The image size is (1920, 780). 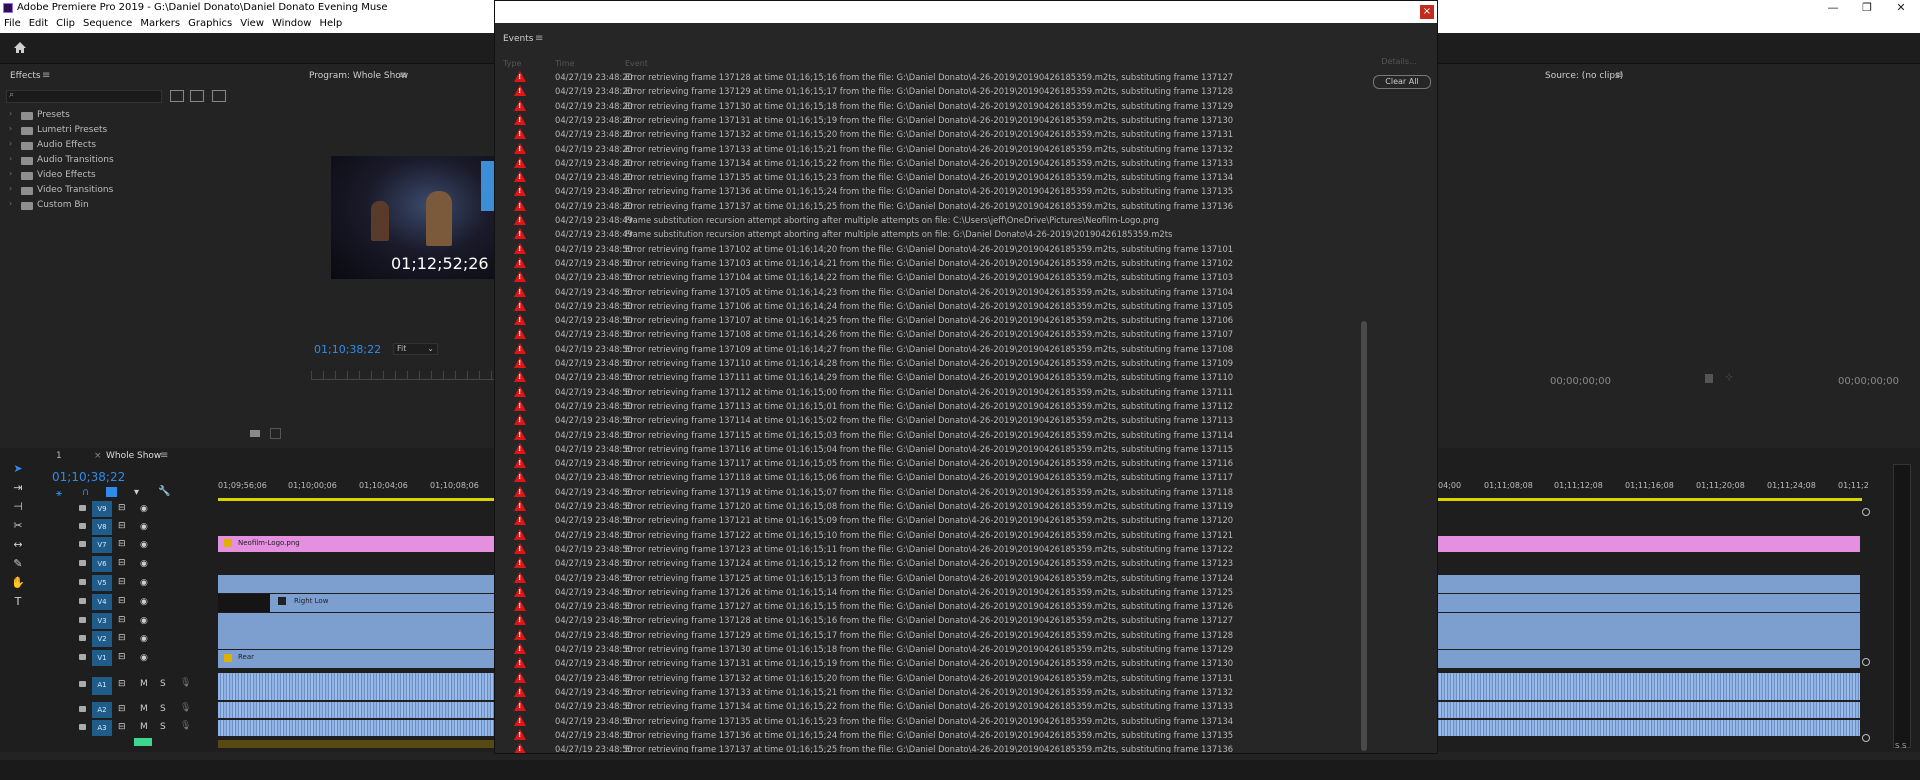 What do you see at coordinates (150, 191) in the screenshot?
I see `effects-item-video-transitions: › Video Transitions` at bounding box center [150, 191].